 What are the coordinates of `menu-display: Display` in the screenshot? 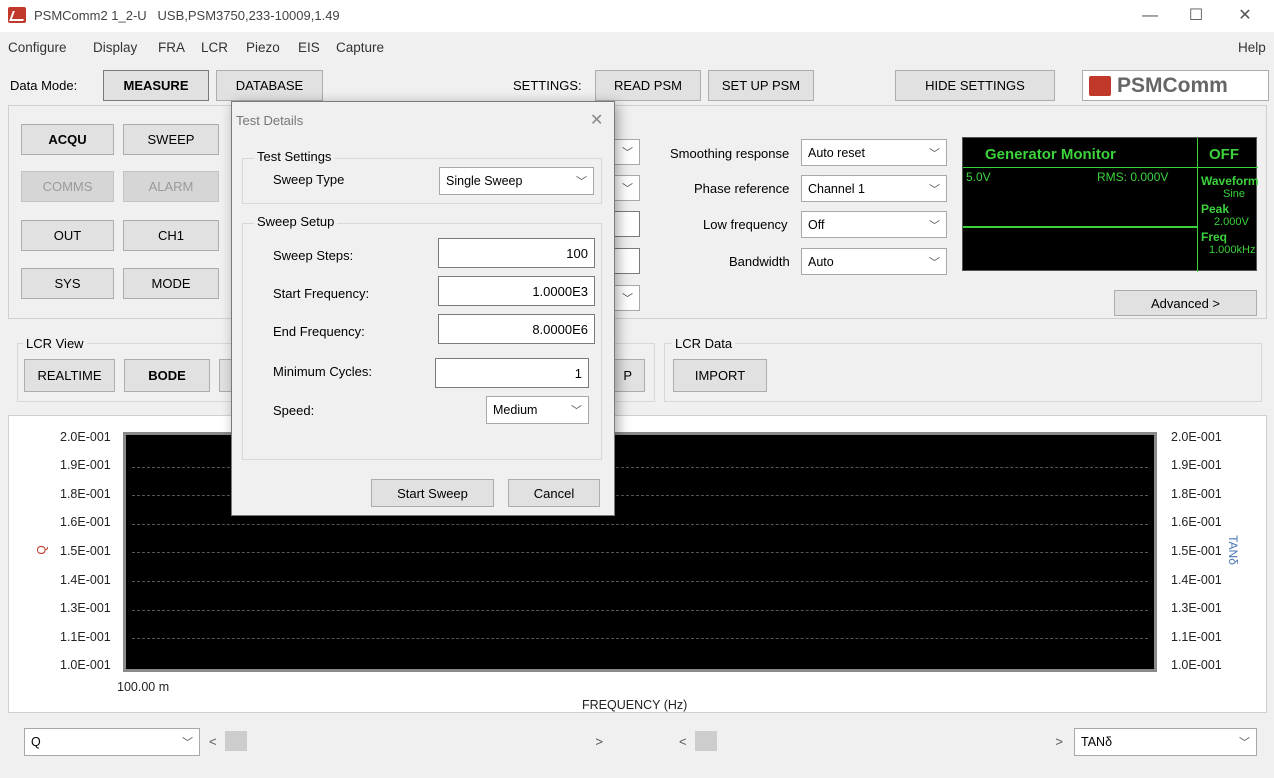 It's located at (115, 47).